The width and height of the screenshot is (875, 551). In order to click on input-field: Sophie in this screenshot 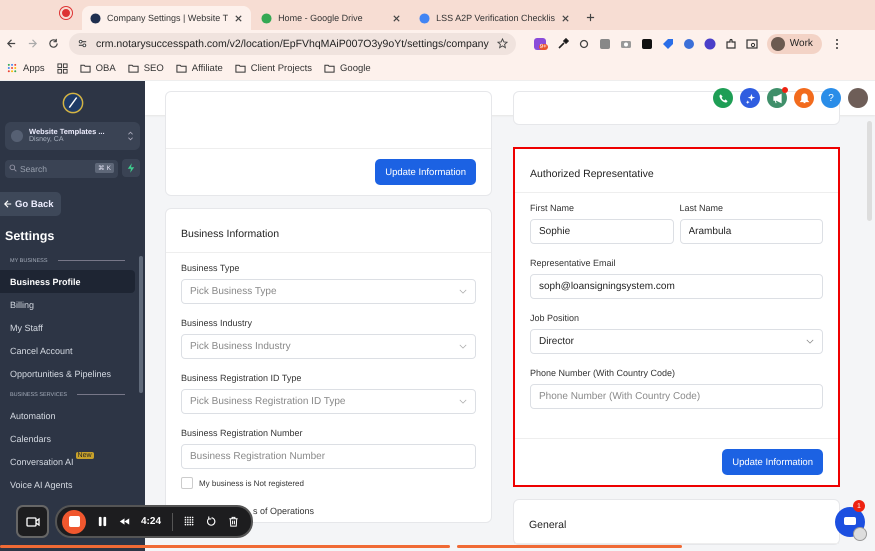, I will do `click(602, 231)`.